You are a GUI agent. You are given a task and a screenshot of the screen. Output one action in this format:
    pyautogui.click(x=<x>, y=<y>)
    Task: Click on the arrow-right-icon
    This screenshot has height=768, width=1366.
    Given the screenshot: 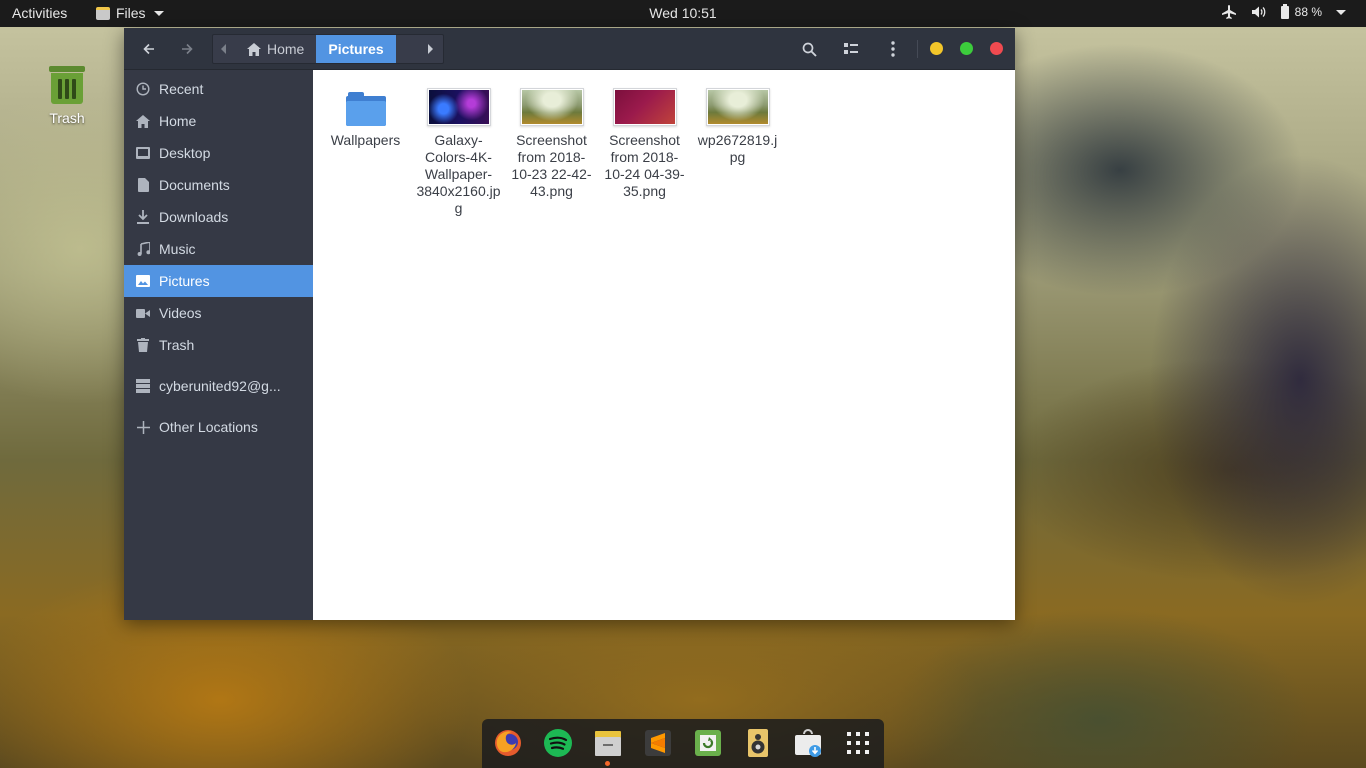 What is the action you would take?
    pyautogui.click(x=187, y=49)
    